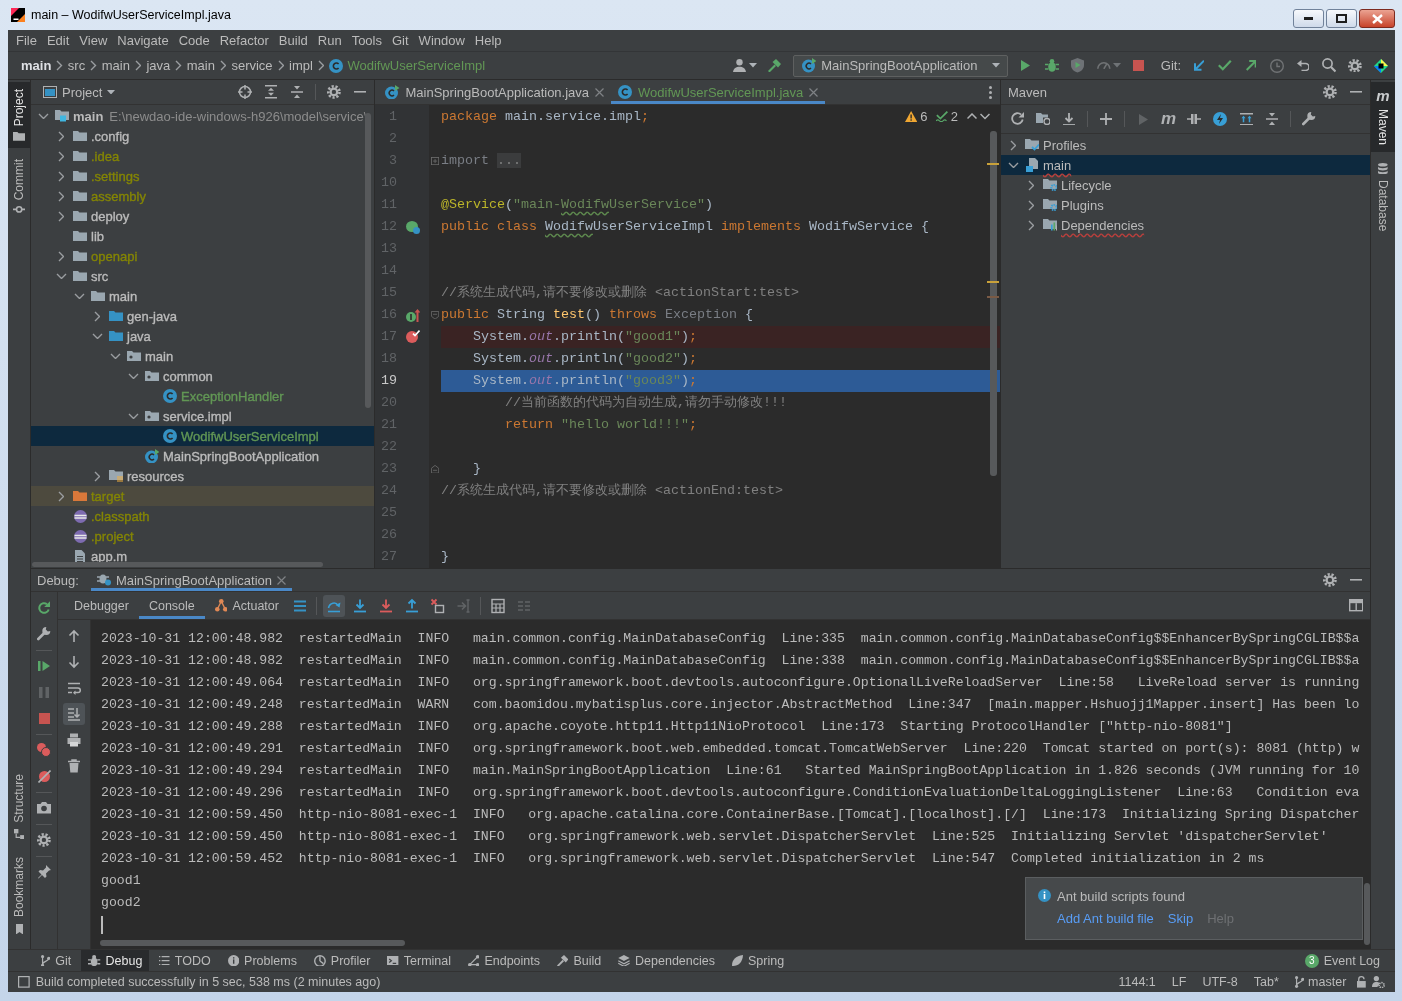 The height and width of the screenshot is (1001, 1402). Describe the element at coordinates (1381, 65) in the screenshot. I see `app-logo-icon` at that location.